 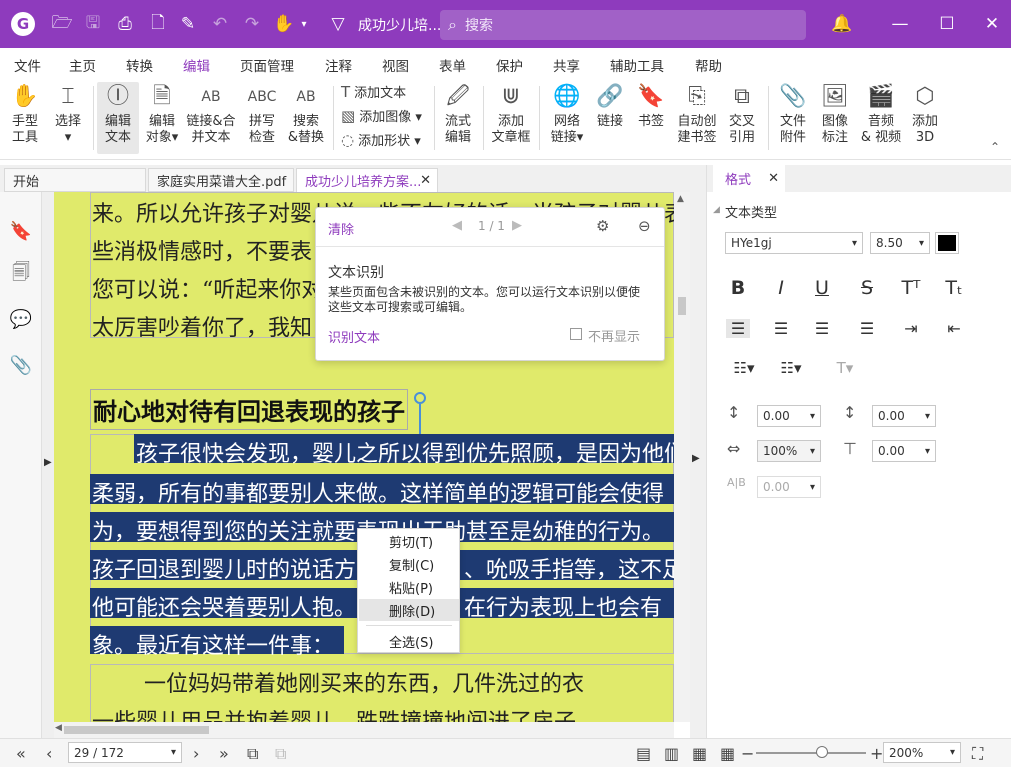 I want to click on add-text-button: T 添加文本, so click(x=373, y=92).